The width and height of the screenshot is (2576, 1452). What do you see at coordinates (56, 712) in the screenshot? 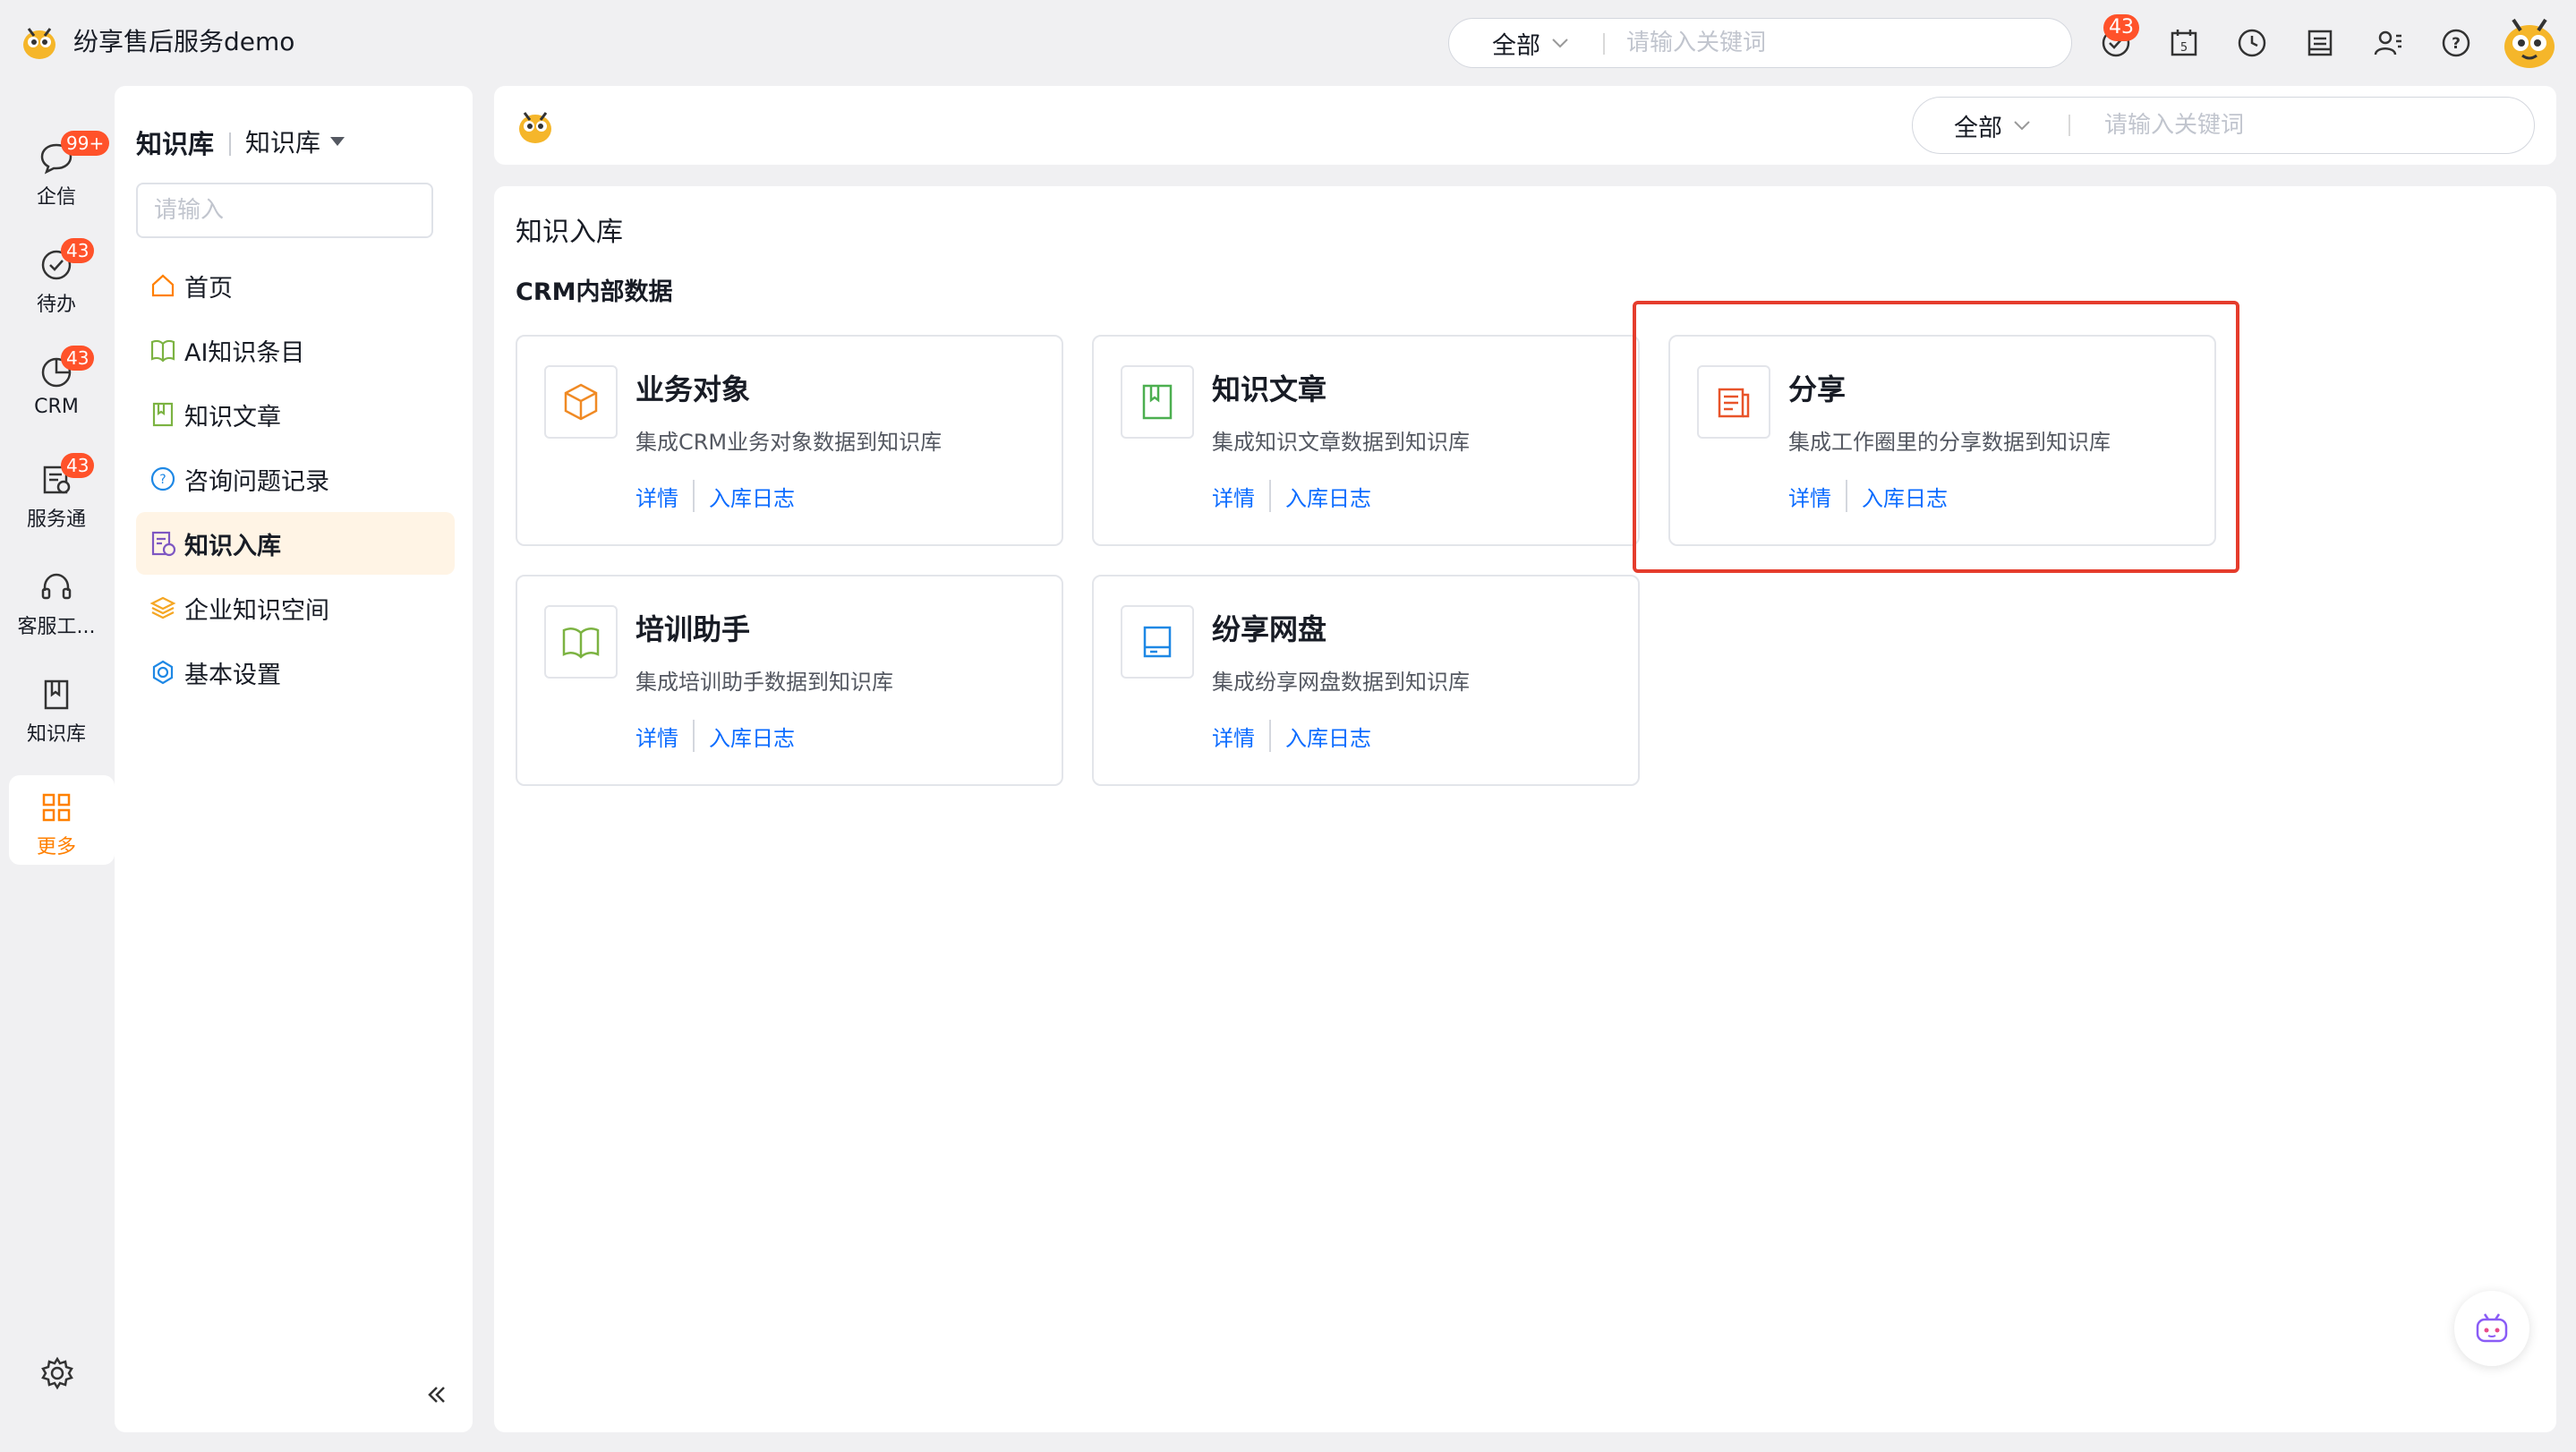
I see `rail-item-zhishiku: 知识库` at bounding box center [56, 712].